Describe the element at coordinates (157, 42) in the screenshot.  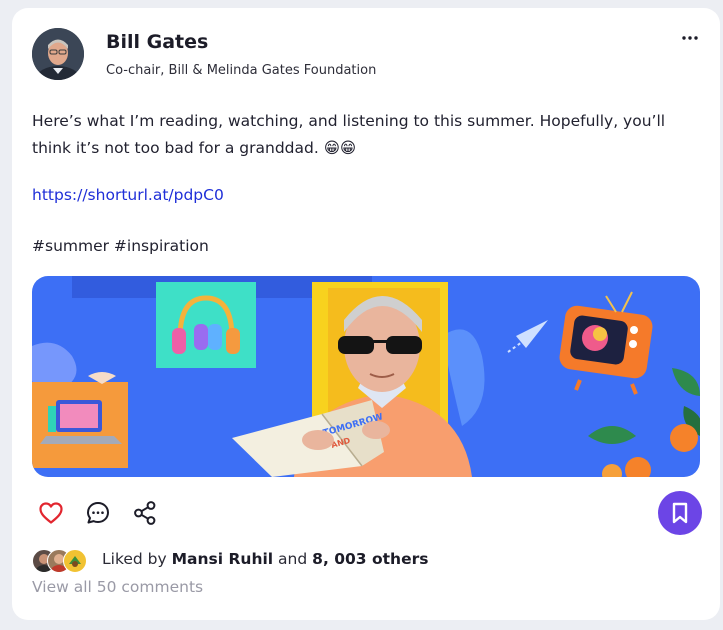
I see `author-name: Bill Gates` at that location.